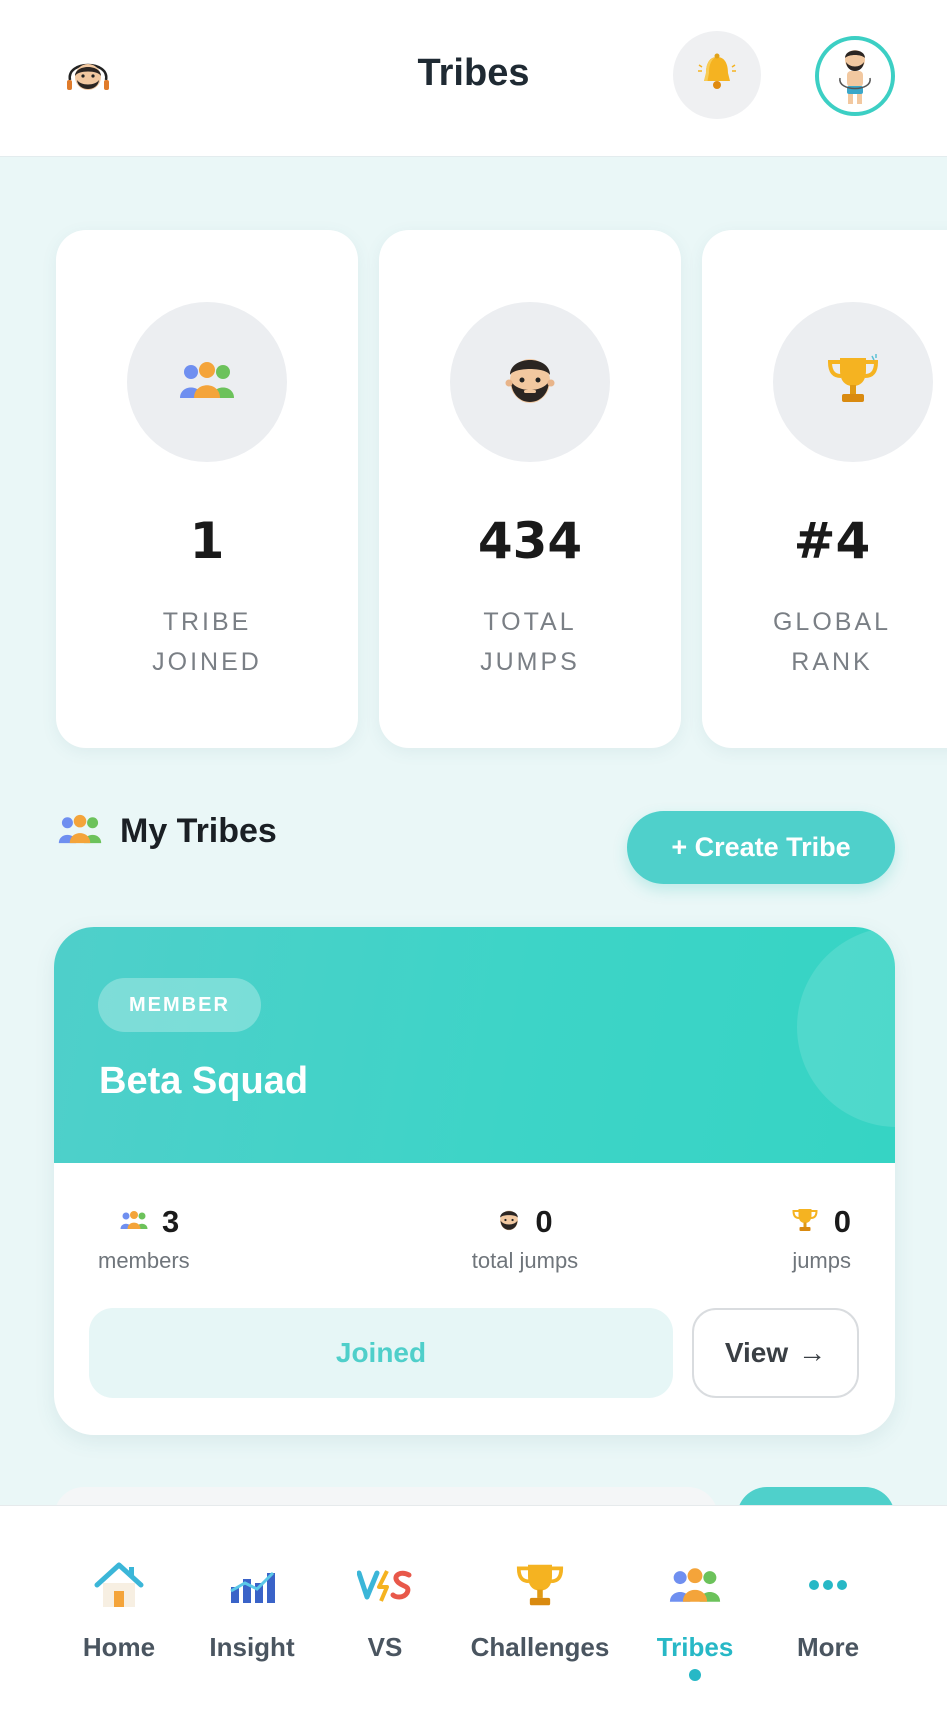  Describe the element at coordinates (144, 1238) in the screenshot. I see `tribe-stat-members: 3 members` at that location.